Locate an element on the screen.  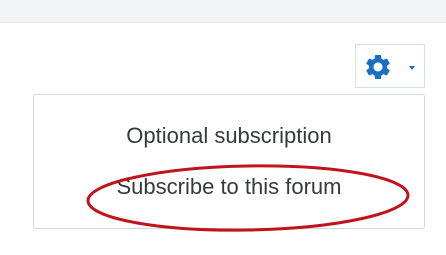
gear-icon is located at coordinates (378, 67).